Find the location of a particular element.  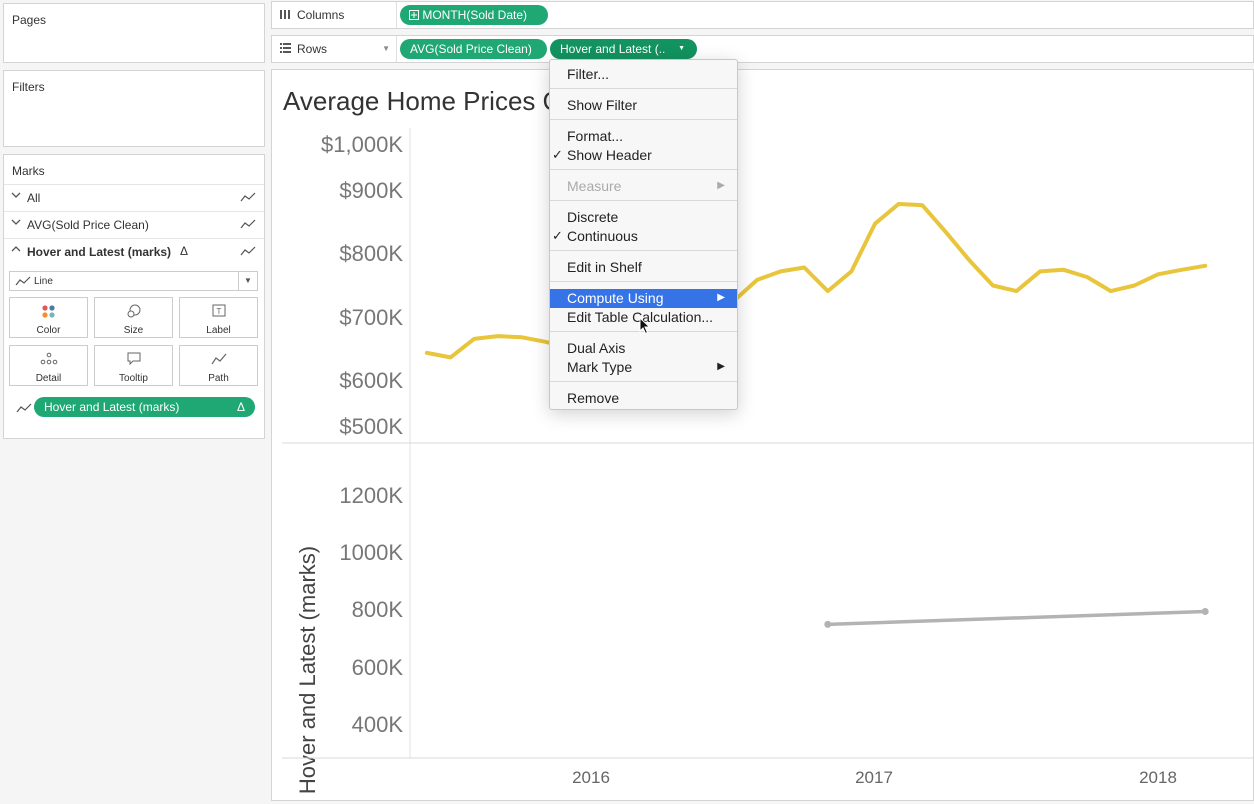

card-label: Path is located at coordinates (218, 378).